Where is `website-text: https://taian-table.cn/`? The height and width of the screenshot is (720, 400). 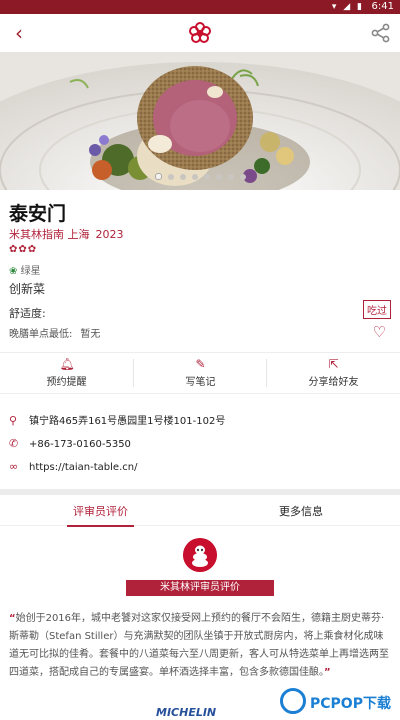
website-text: https://taian-table.cn/ is located at coordinates (83, 467).